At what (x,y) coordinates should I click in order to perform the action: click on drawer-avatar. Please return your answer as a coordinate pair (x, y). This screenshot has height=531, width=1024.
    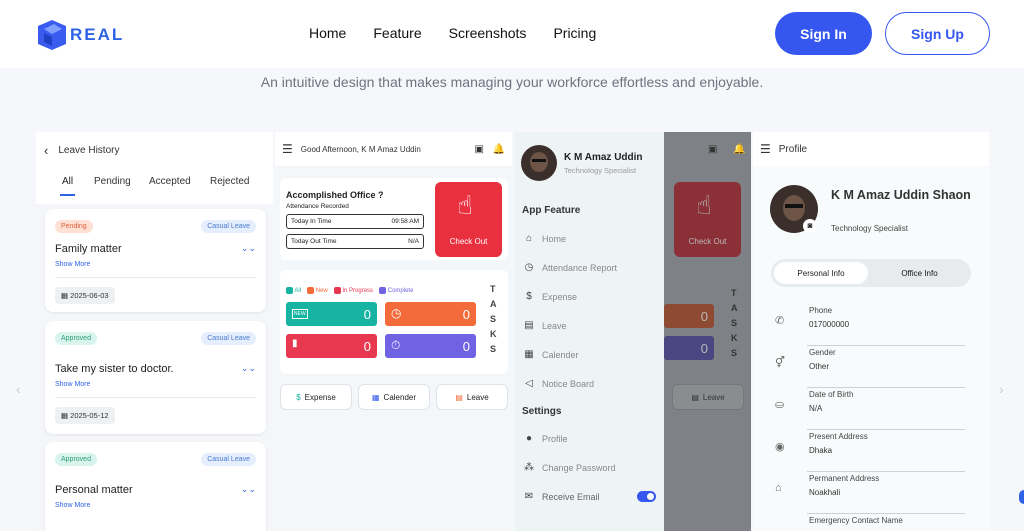
    Looking at the image, I should click on (539, 163).